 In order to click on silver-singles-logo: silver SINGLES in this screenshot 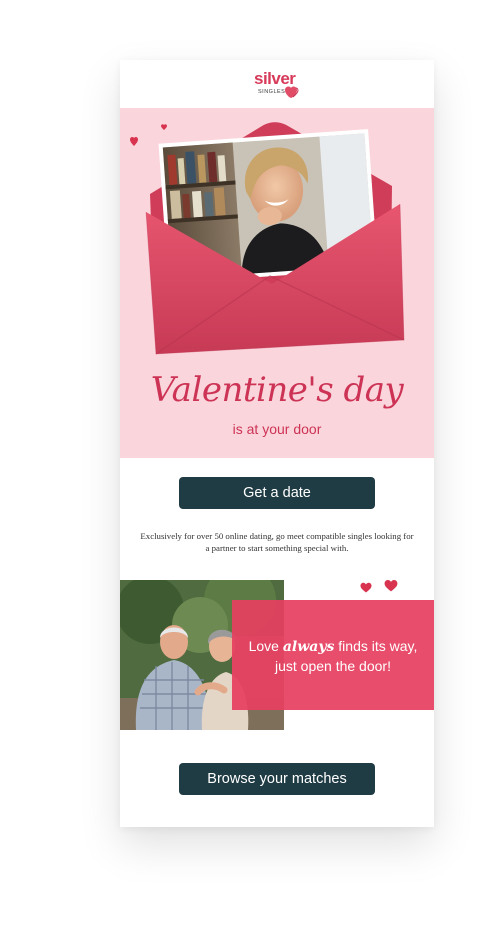, I will do `click(280, 85)`.